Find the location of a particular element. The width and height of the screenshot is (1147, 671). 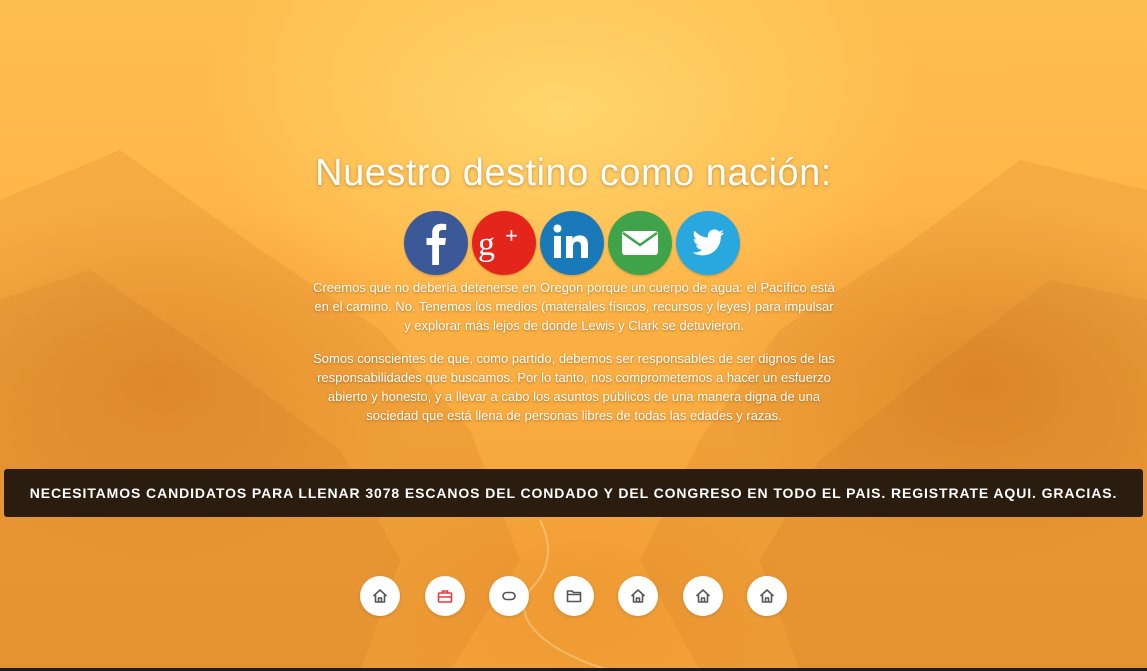

linkedin-icon is located at coordinates (570, 241).